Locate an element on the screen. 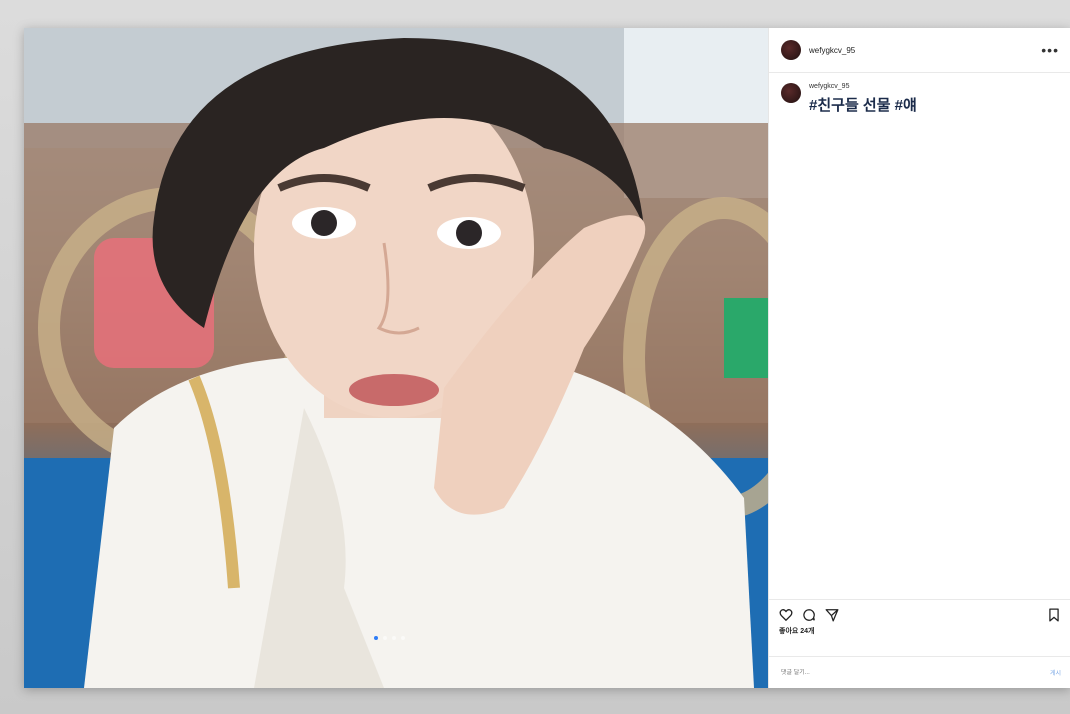 Image resolution: width=1070 pixels, height=714 pixels. post-actions: 좋아요 24개 is located at coordinates (919, 627).